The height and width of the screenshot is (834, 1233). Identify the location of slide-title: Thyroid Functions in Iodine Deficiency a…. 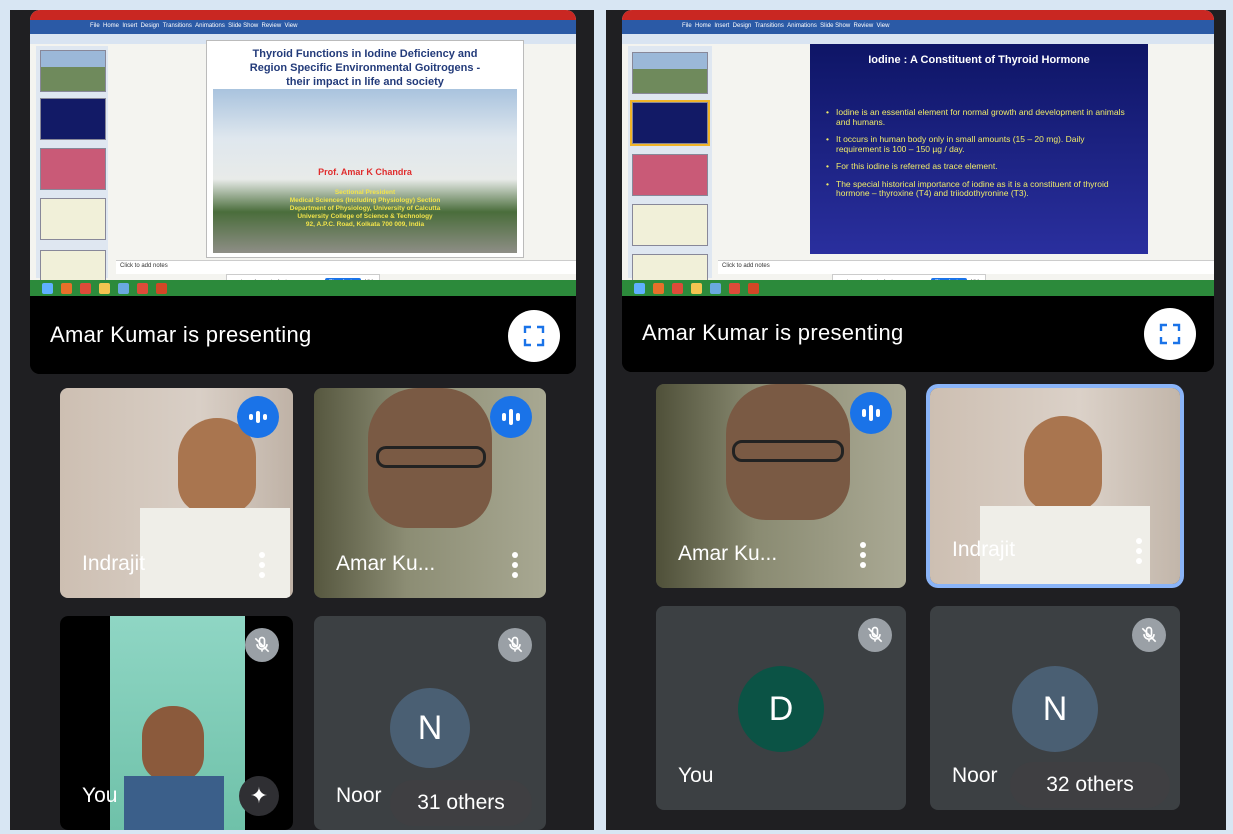
(365, 68).